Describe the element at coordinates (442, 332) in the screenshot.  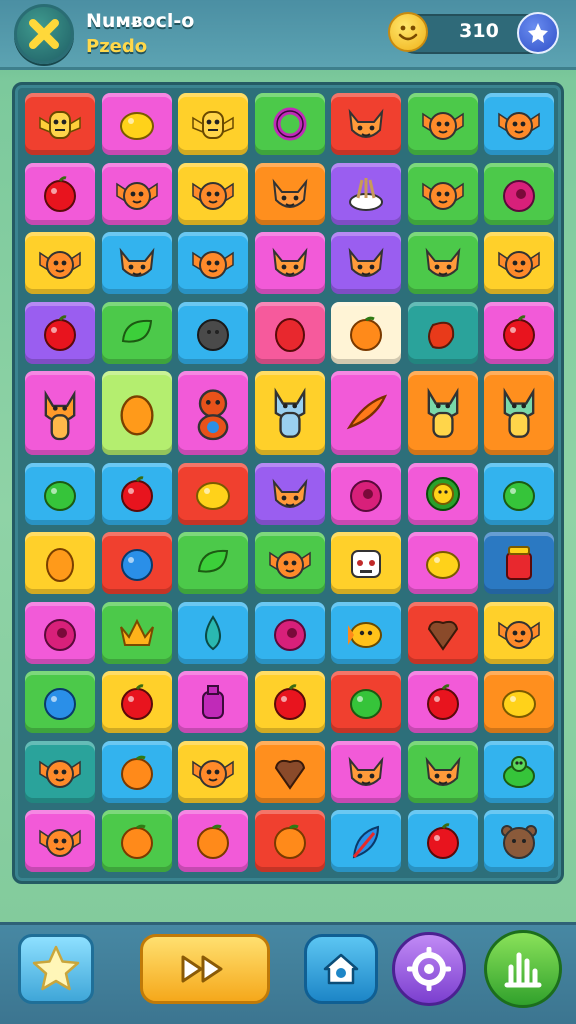
I see `tile-pepper` at that location.